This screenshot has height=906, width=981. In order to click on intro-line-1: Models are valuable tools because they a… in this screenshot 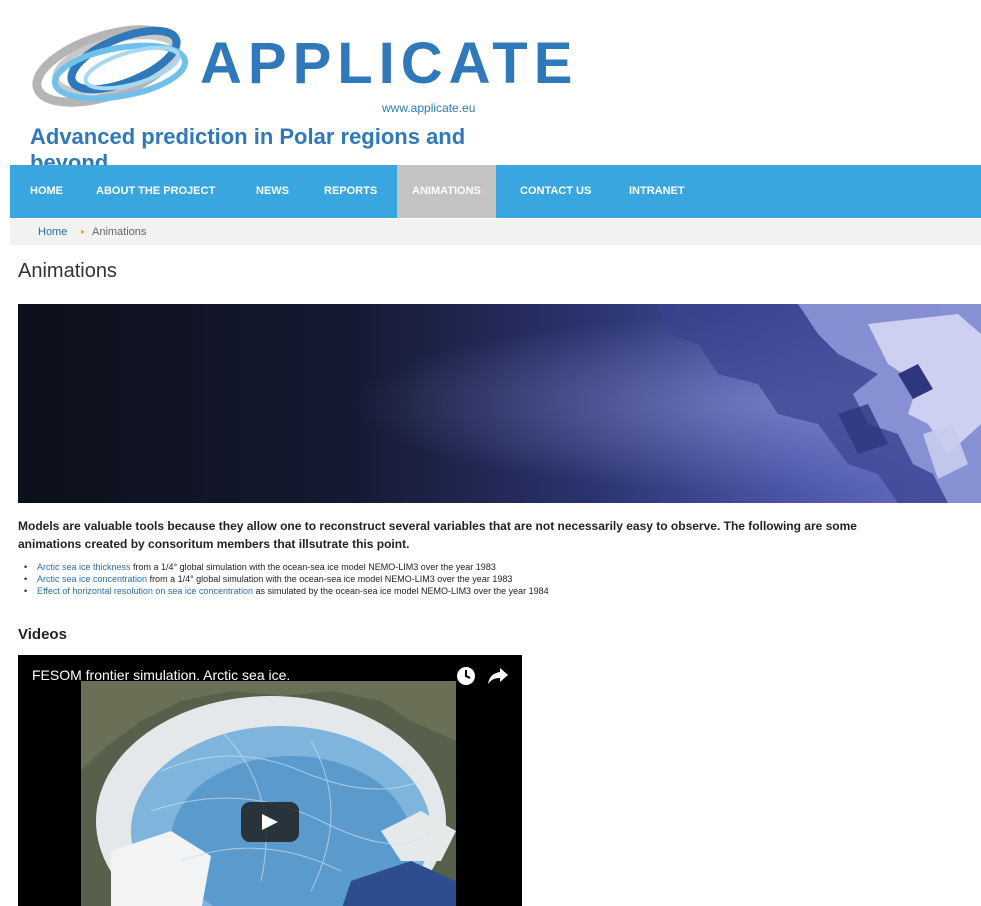, I will do `click(437, 526)`.